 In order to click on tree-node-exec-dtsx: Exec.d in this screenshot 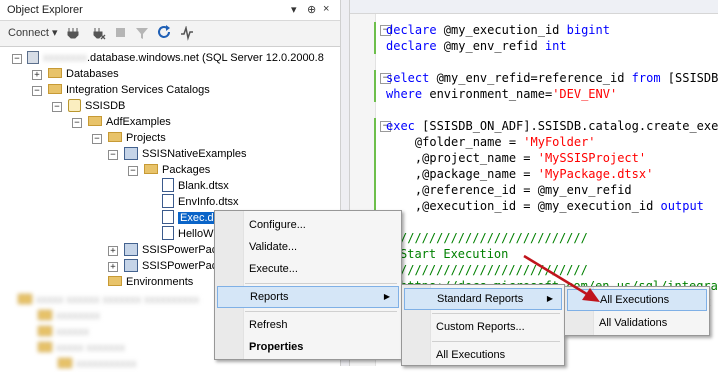, I will do `click(189, 218)`.